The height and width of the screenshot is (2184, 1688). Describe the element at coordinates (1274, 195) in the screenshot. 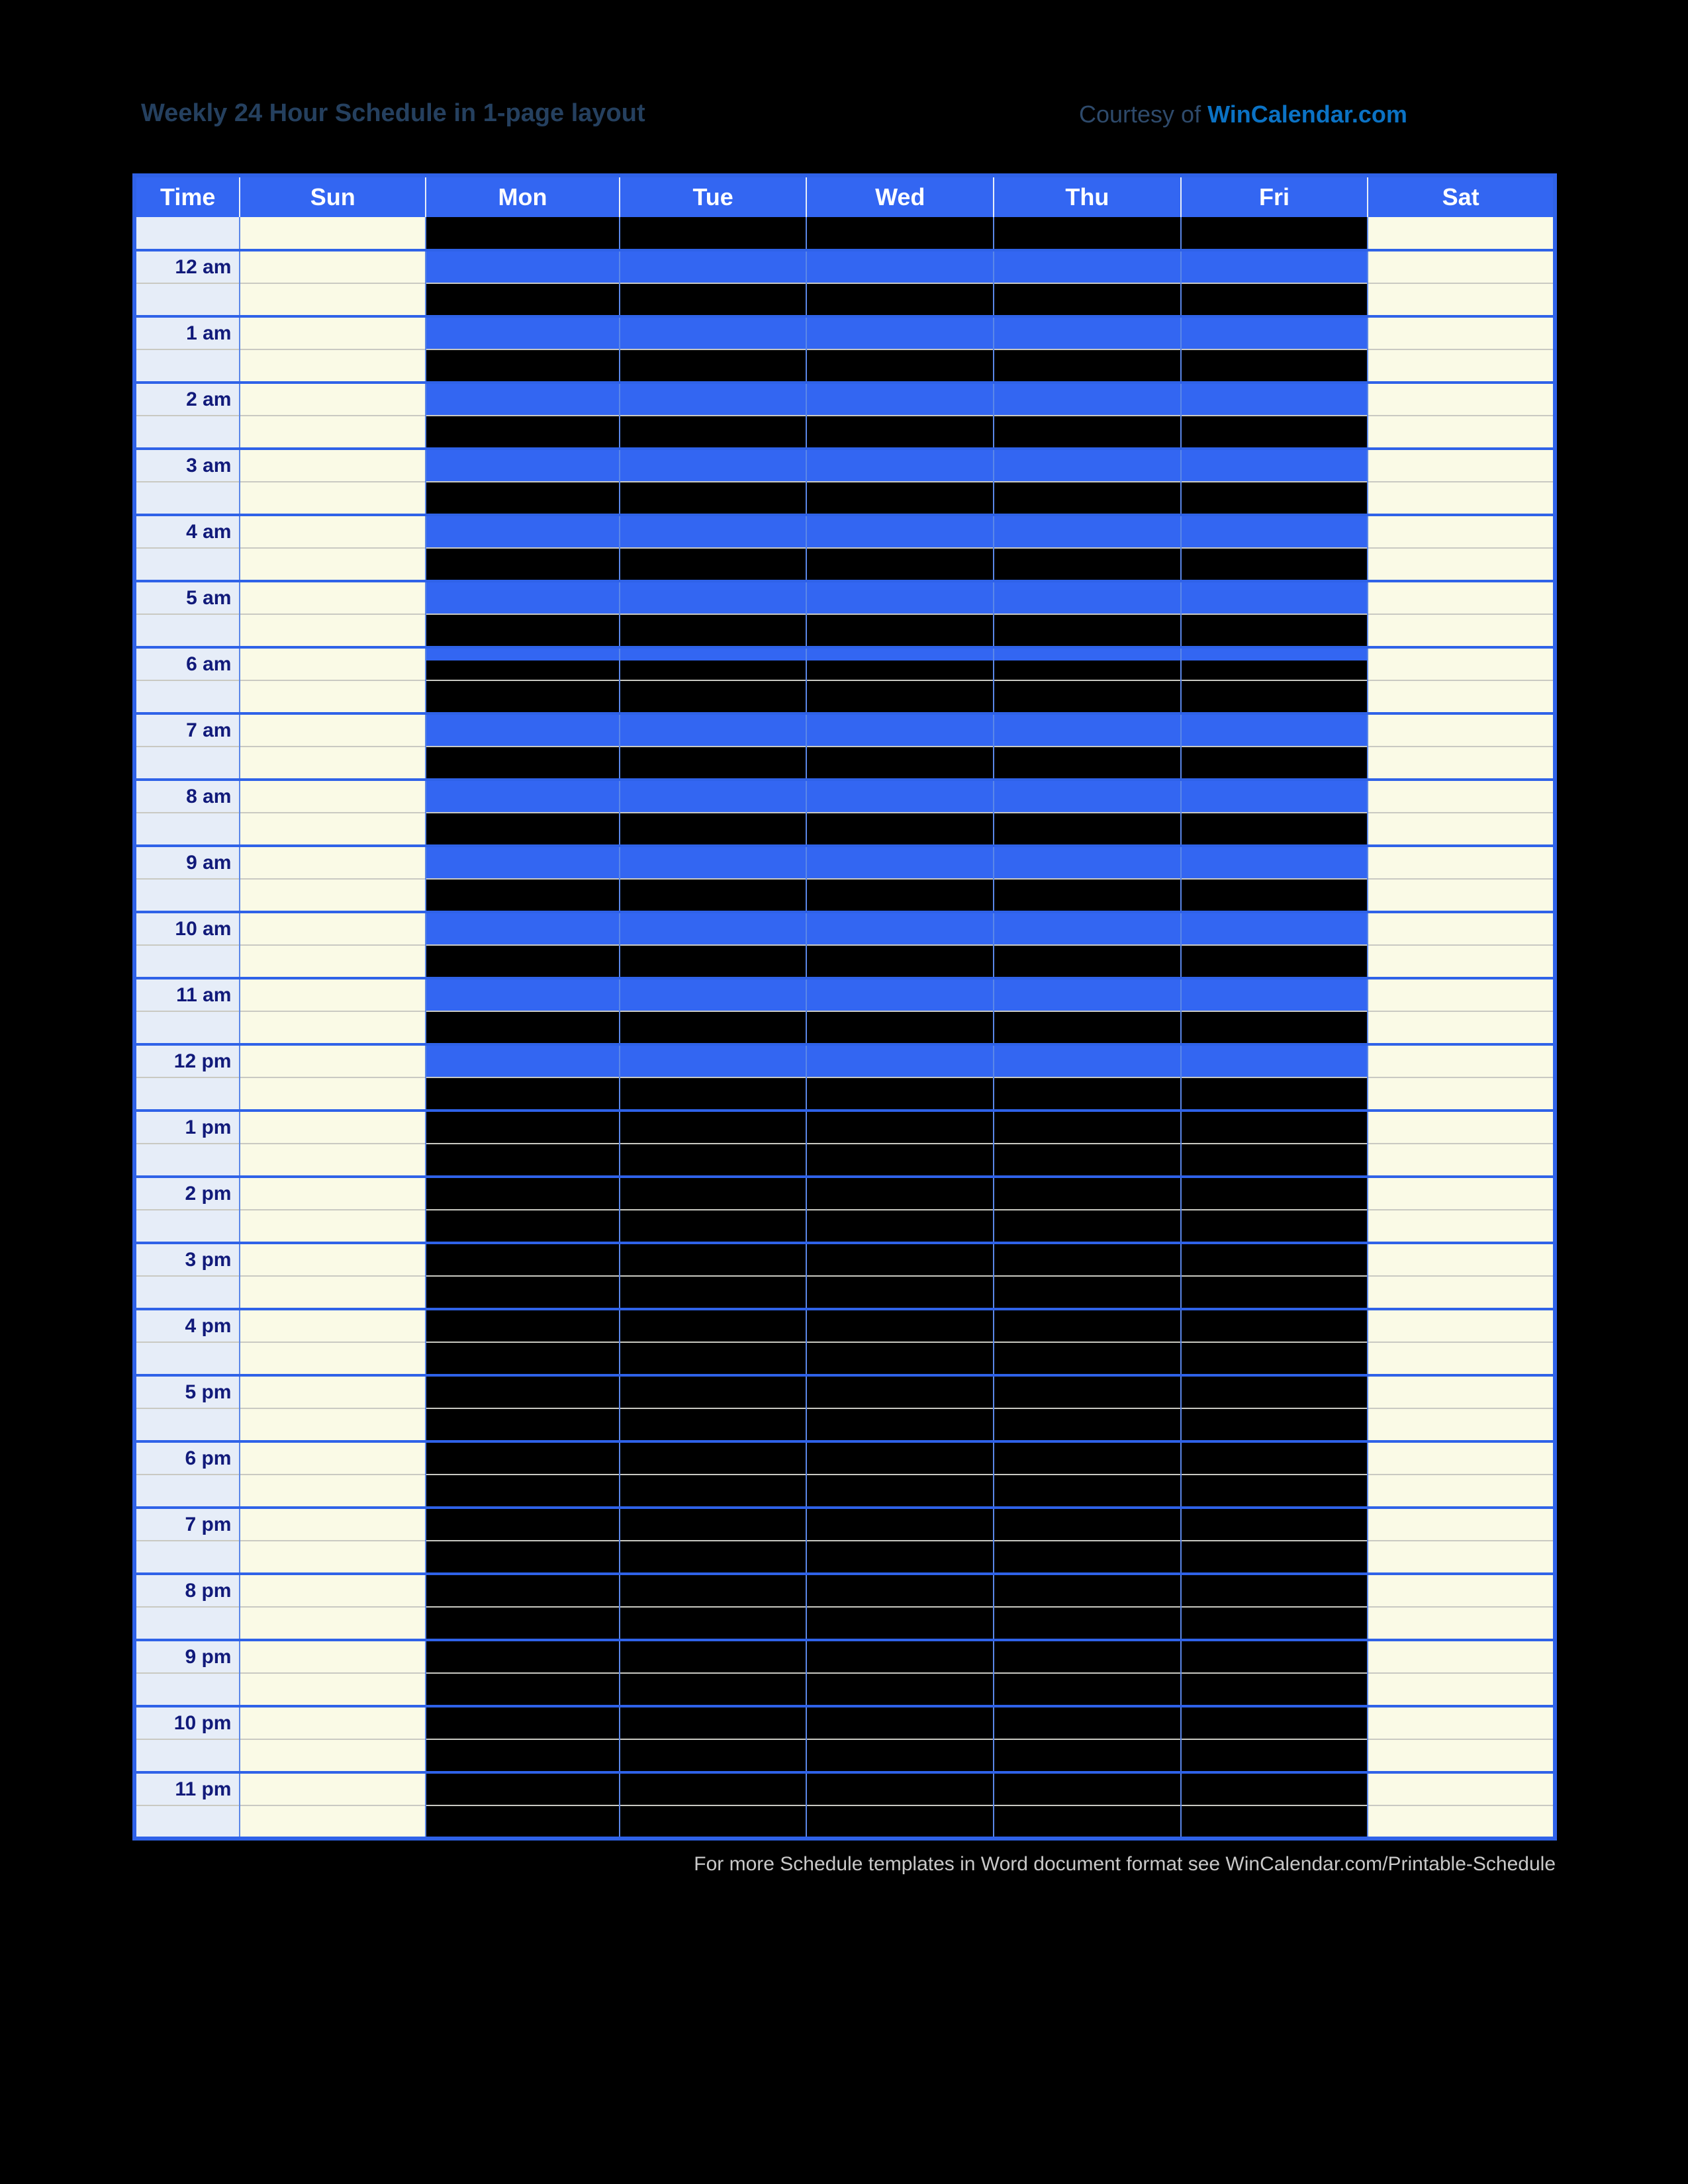

I see `column-header-fri: Fri` at that location.